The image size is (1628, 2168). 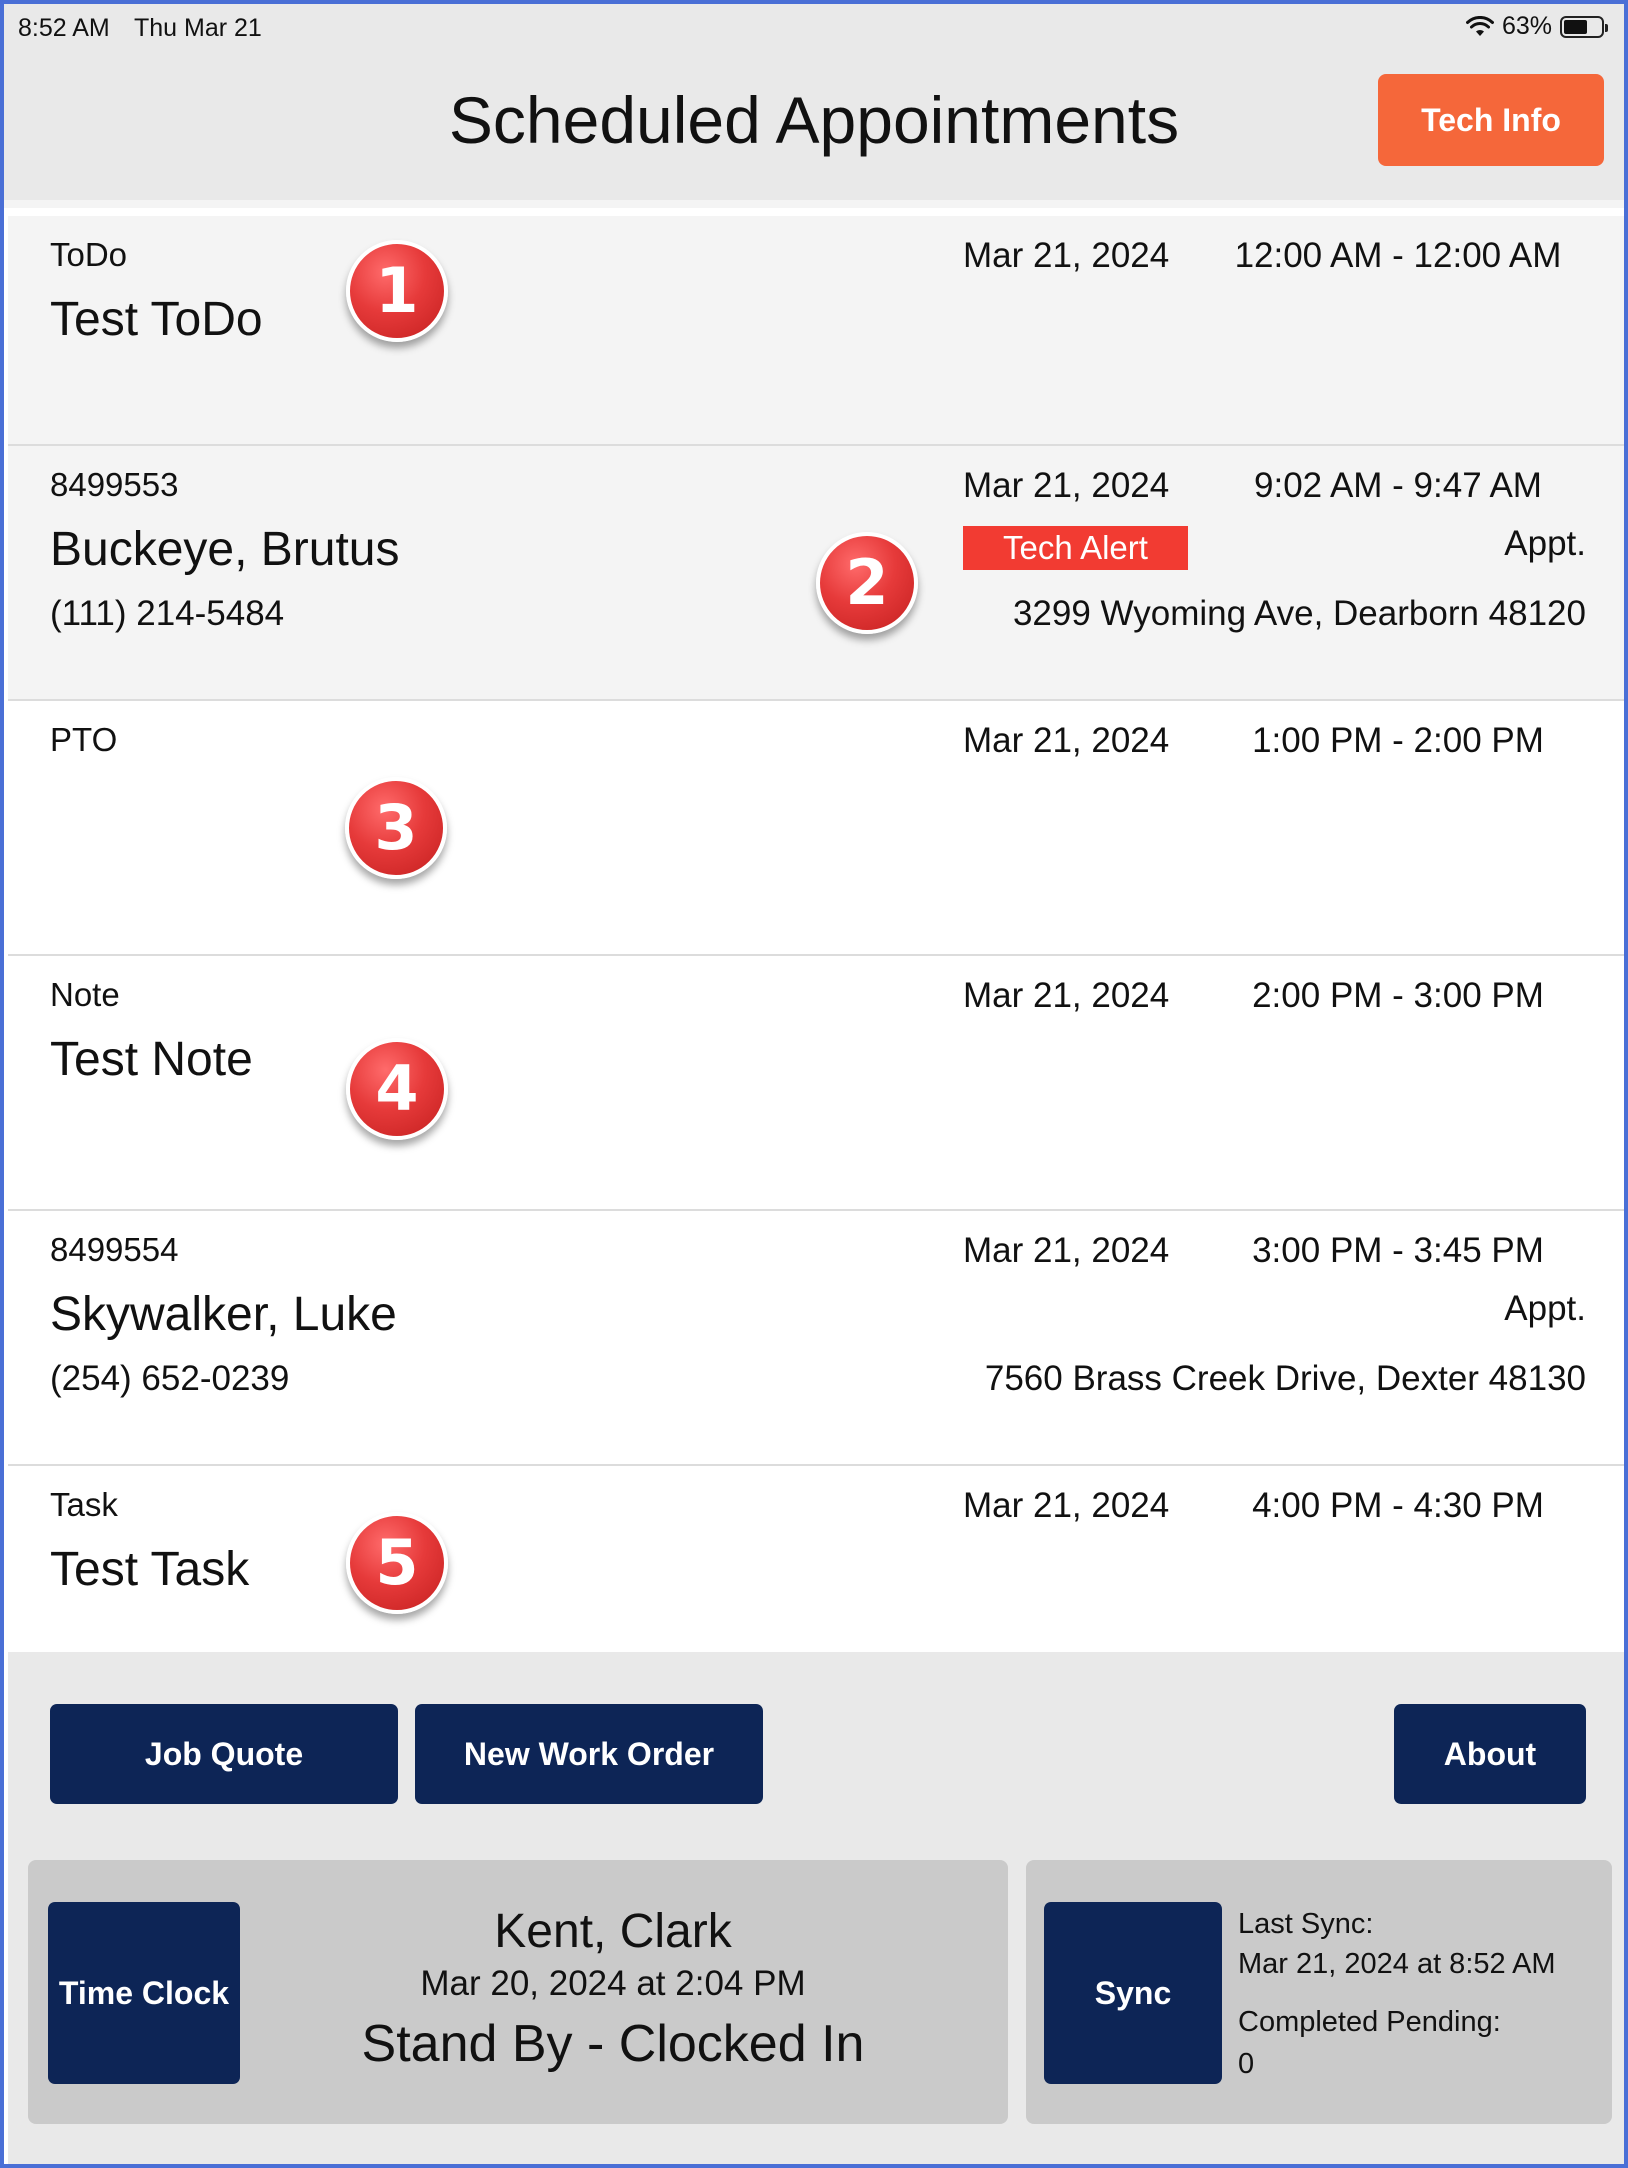 What do you see at coordinates (1490, 1754) in the screenshot?
I see `about-button: About` at bounding box center [1490, 1754].